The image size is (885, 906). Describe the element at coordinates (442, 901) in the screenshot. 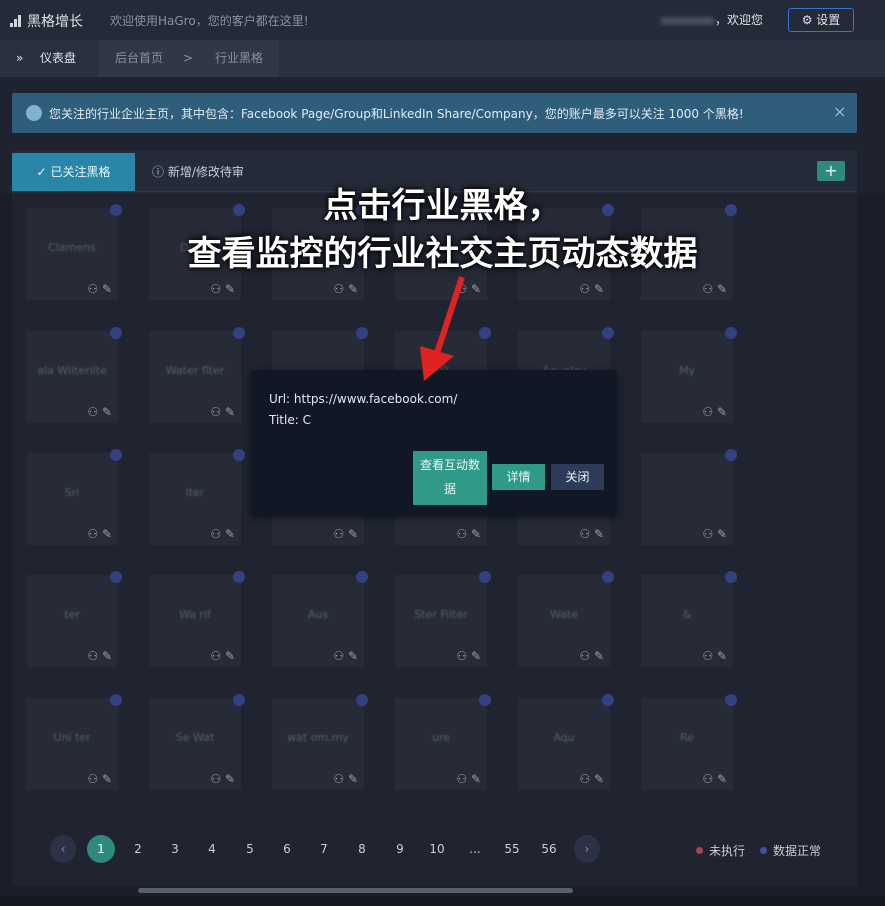

I see `window-bottom-edge` at that location.